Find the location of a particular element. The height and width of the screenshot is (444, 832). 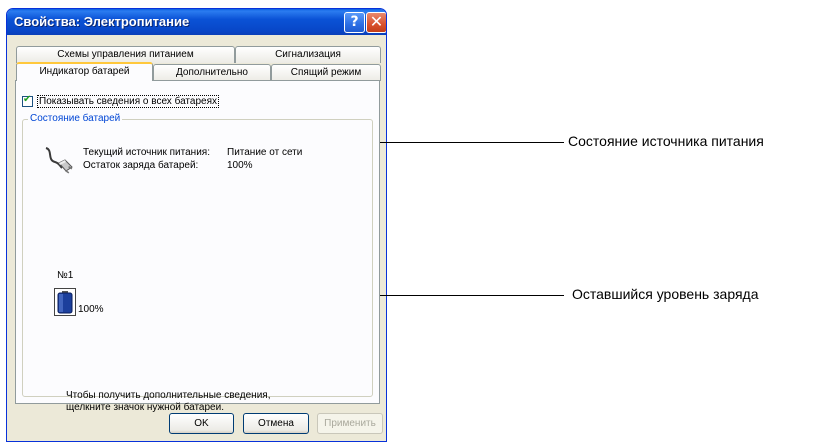

checkmark-icon: ✔ is located at coordinates (27, 99).